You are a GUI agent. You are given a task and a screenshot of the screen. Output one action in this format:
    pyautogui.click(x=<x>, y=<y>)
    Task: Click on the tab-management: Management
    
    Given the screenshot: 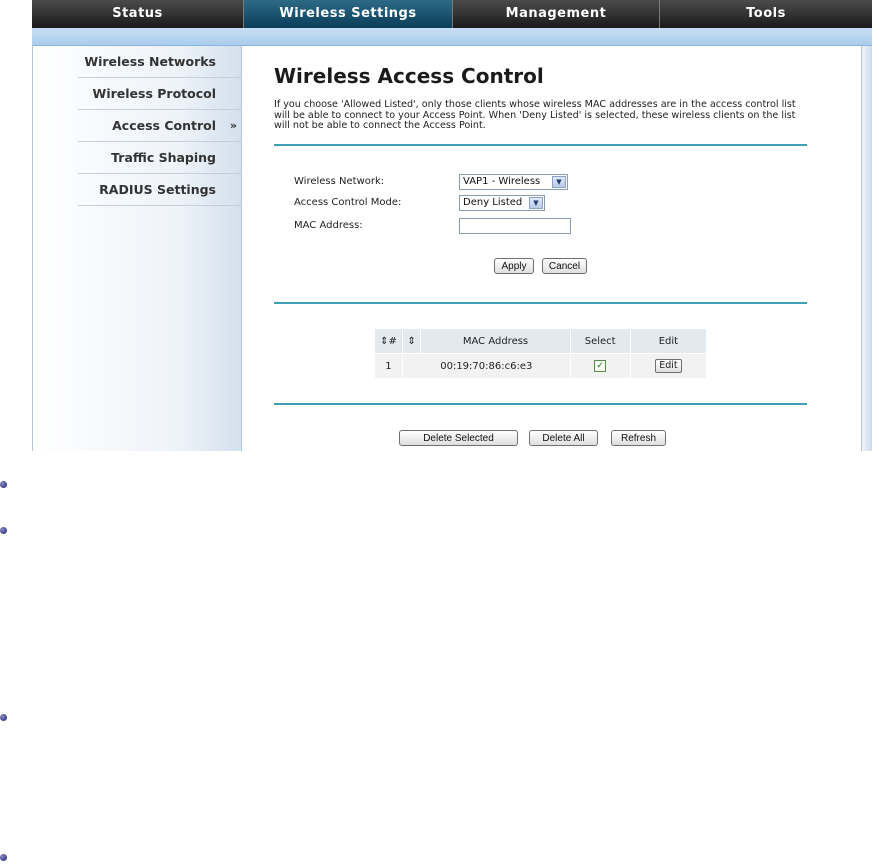 What is the action you would take?
    pyautogui.click(x=556, y=14)
    